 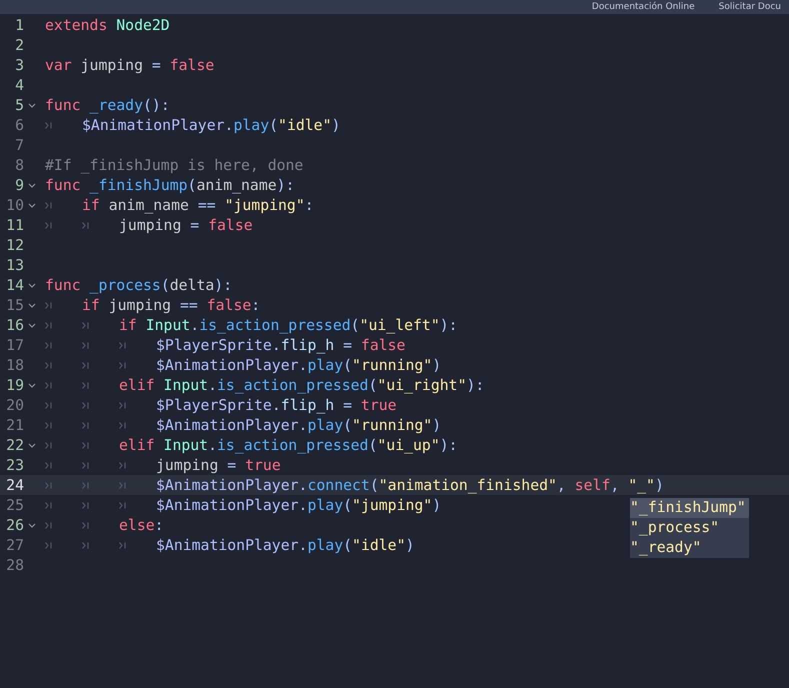 I want to click on line-number: 23, so click(x=14, y=465).